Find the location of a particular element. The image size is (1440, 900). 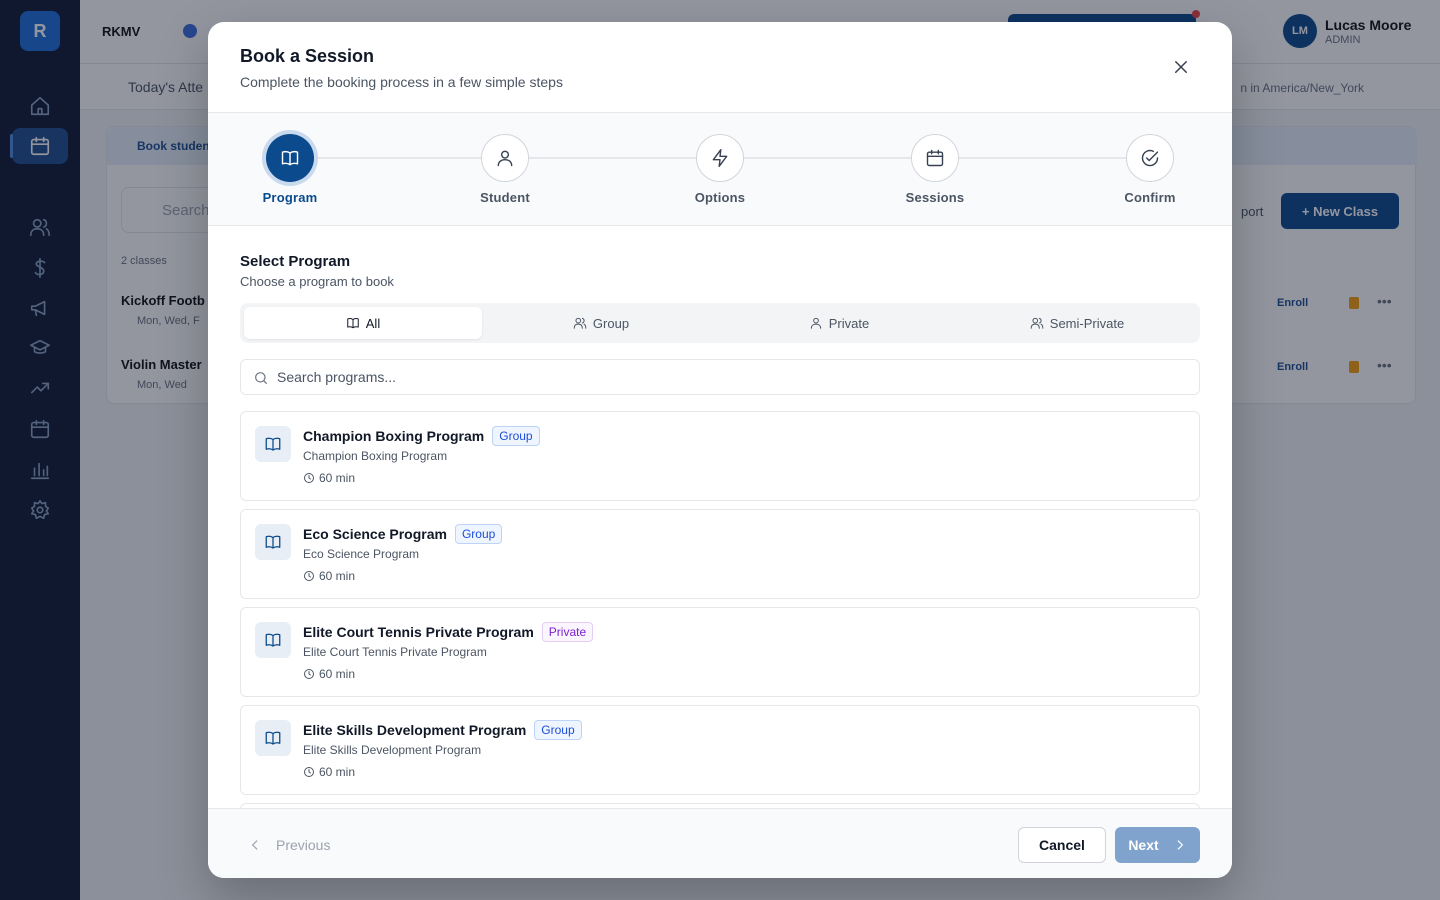

step-confirm: Confirm is located at coordinates (1150, 169).